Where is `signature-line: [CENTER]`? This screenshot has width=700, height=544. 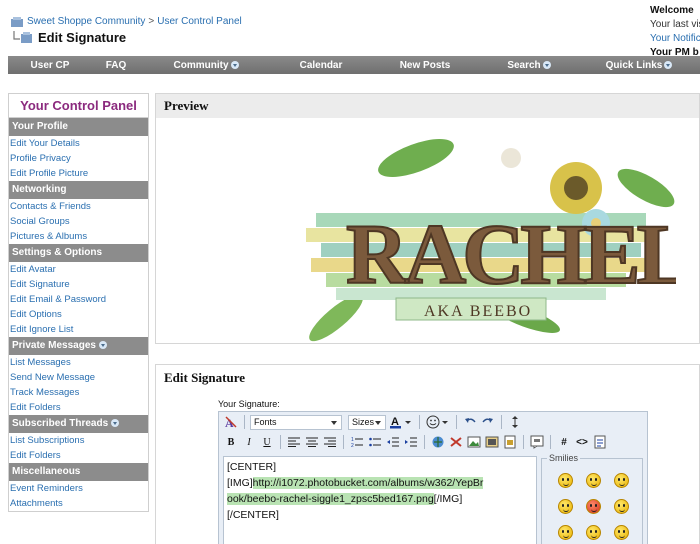 signature-line: [CENTER] is located at coordinates (380, 467).